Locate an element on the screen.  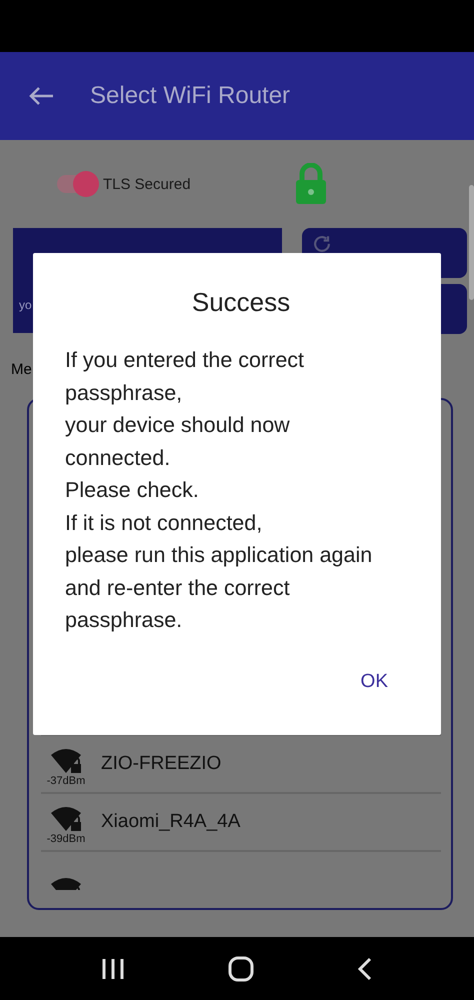
dialog-message-line: If it is not connected, is located at coordinates (164, 523).